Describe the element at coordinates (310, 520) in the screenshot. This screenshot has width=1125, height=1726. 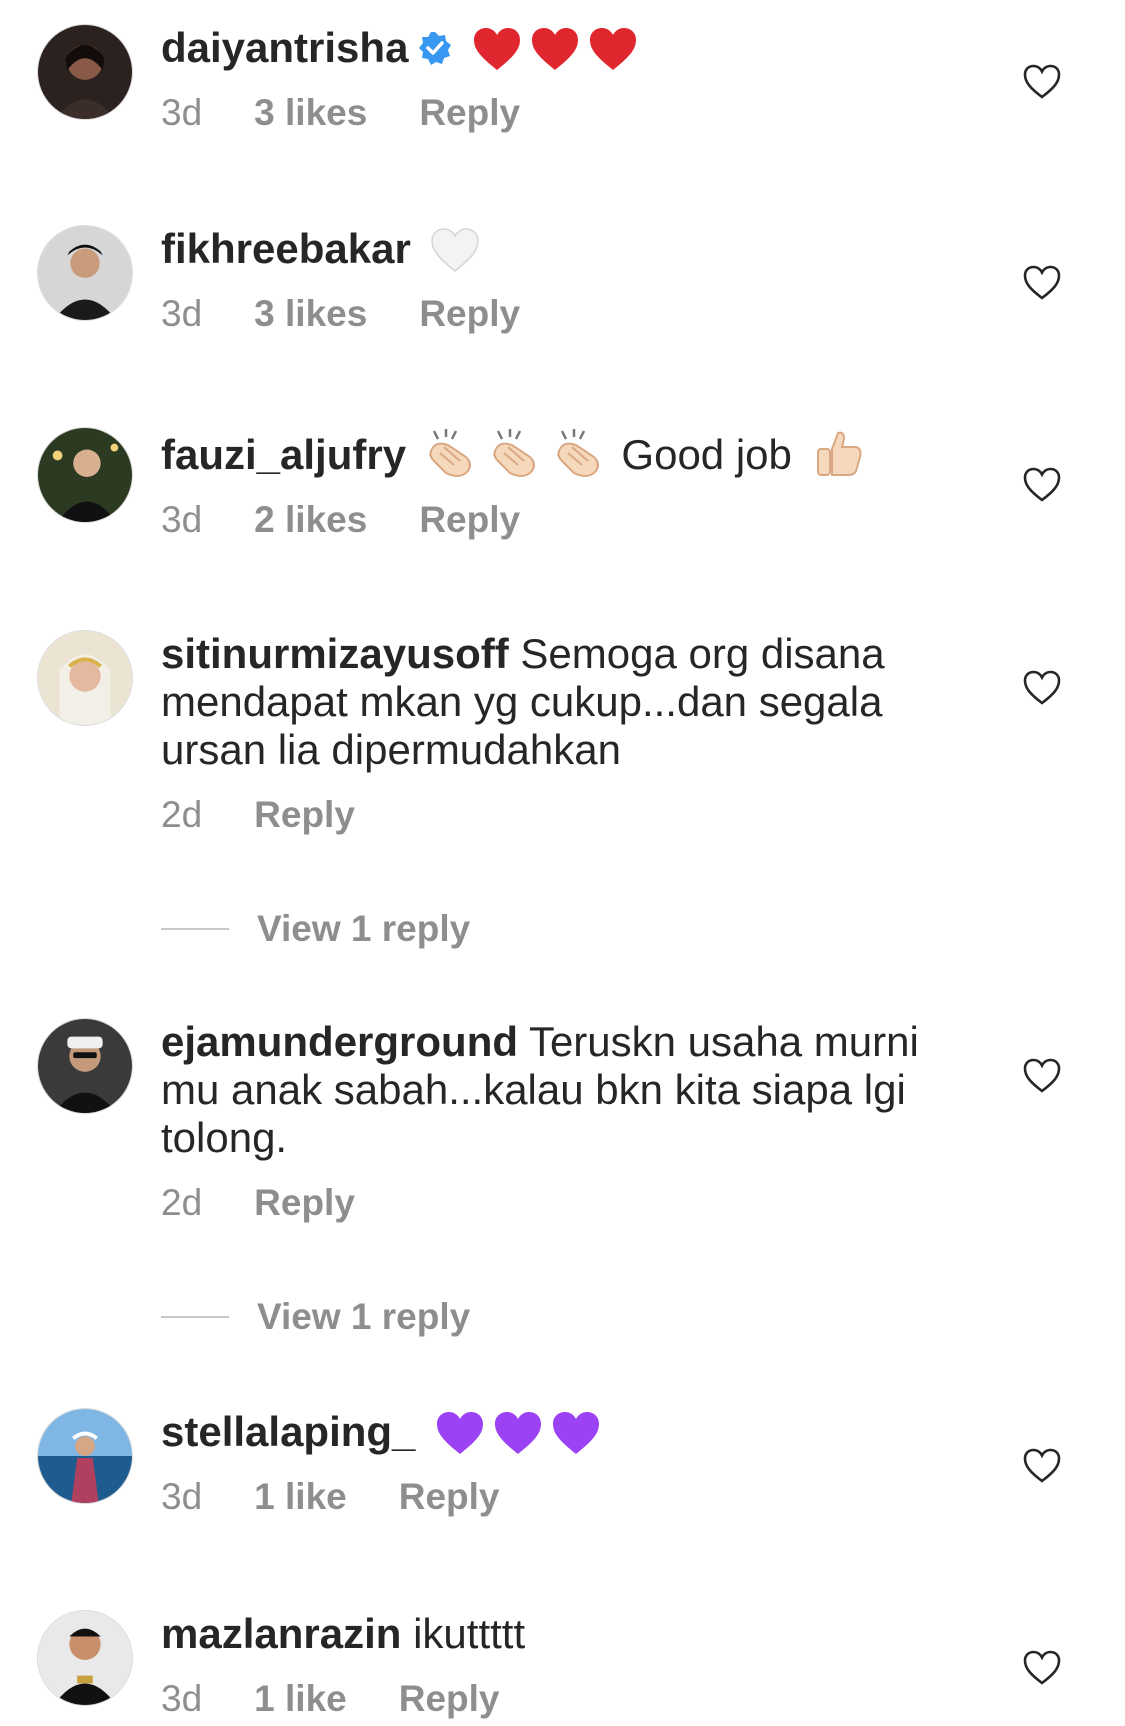
I see `likes-count: 2 likes` at that location.